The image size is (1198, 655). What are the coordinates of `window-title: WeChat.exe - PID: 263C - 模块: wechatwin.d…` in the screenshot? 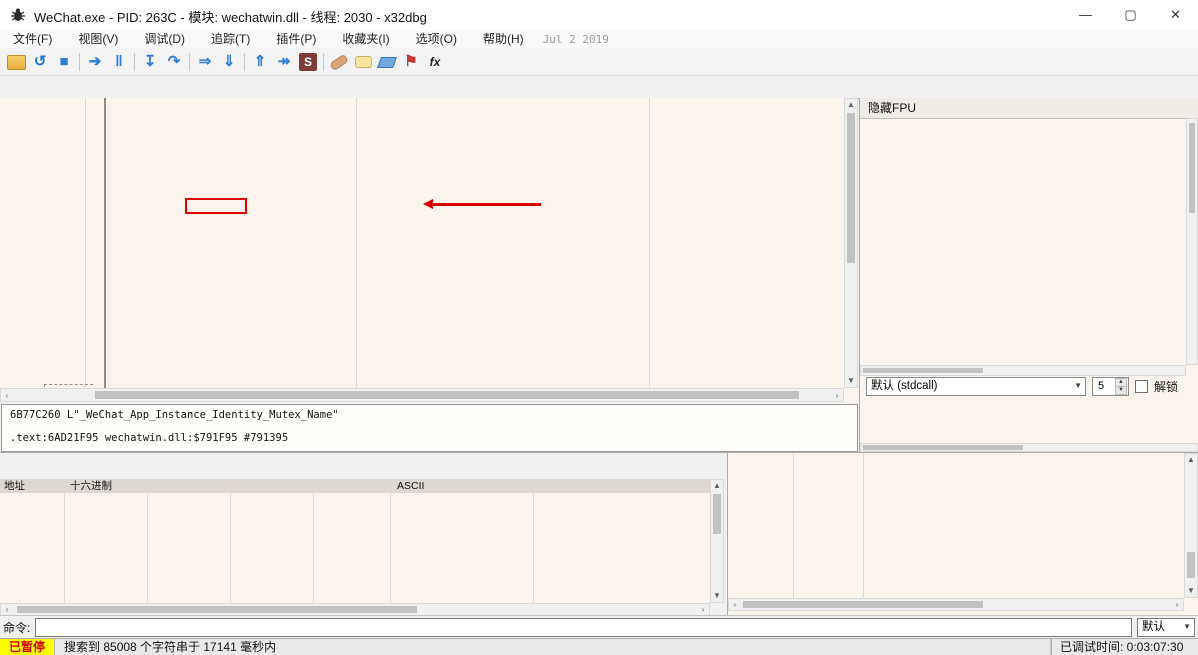 It's located at (230, 17).